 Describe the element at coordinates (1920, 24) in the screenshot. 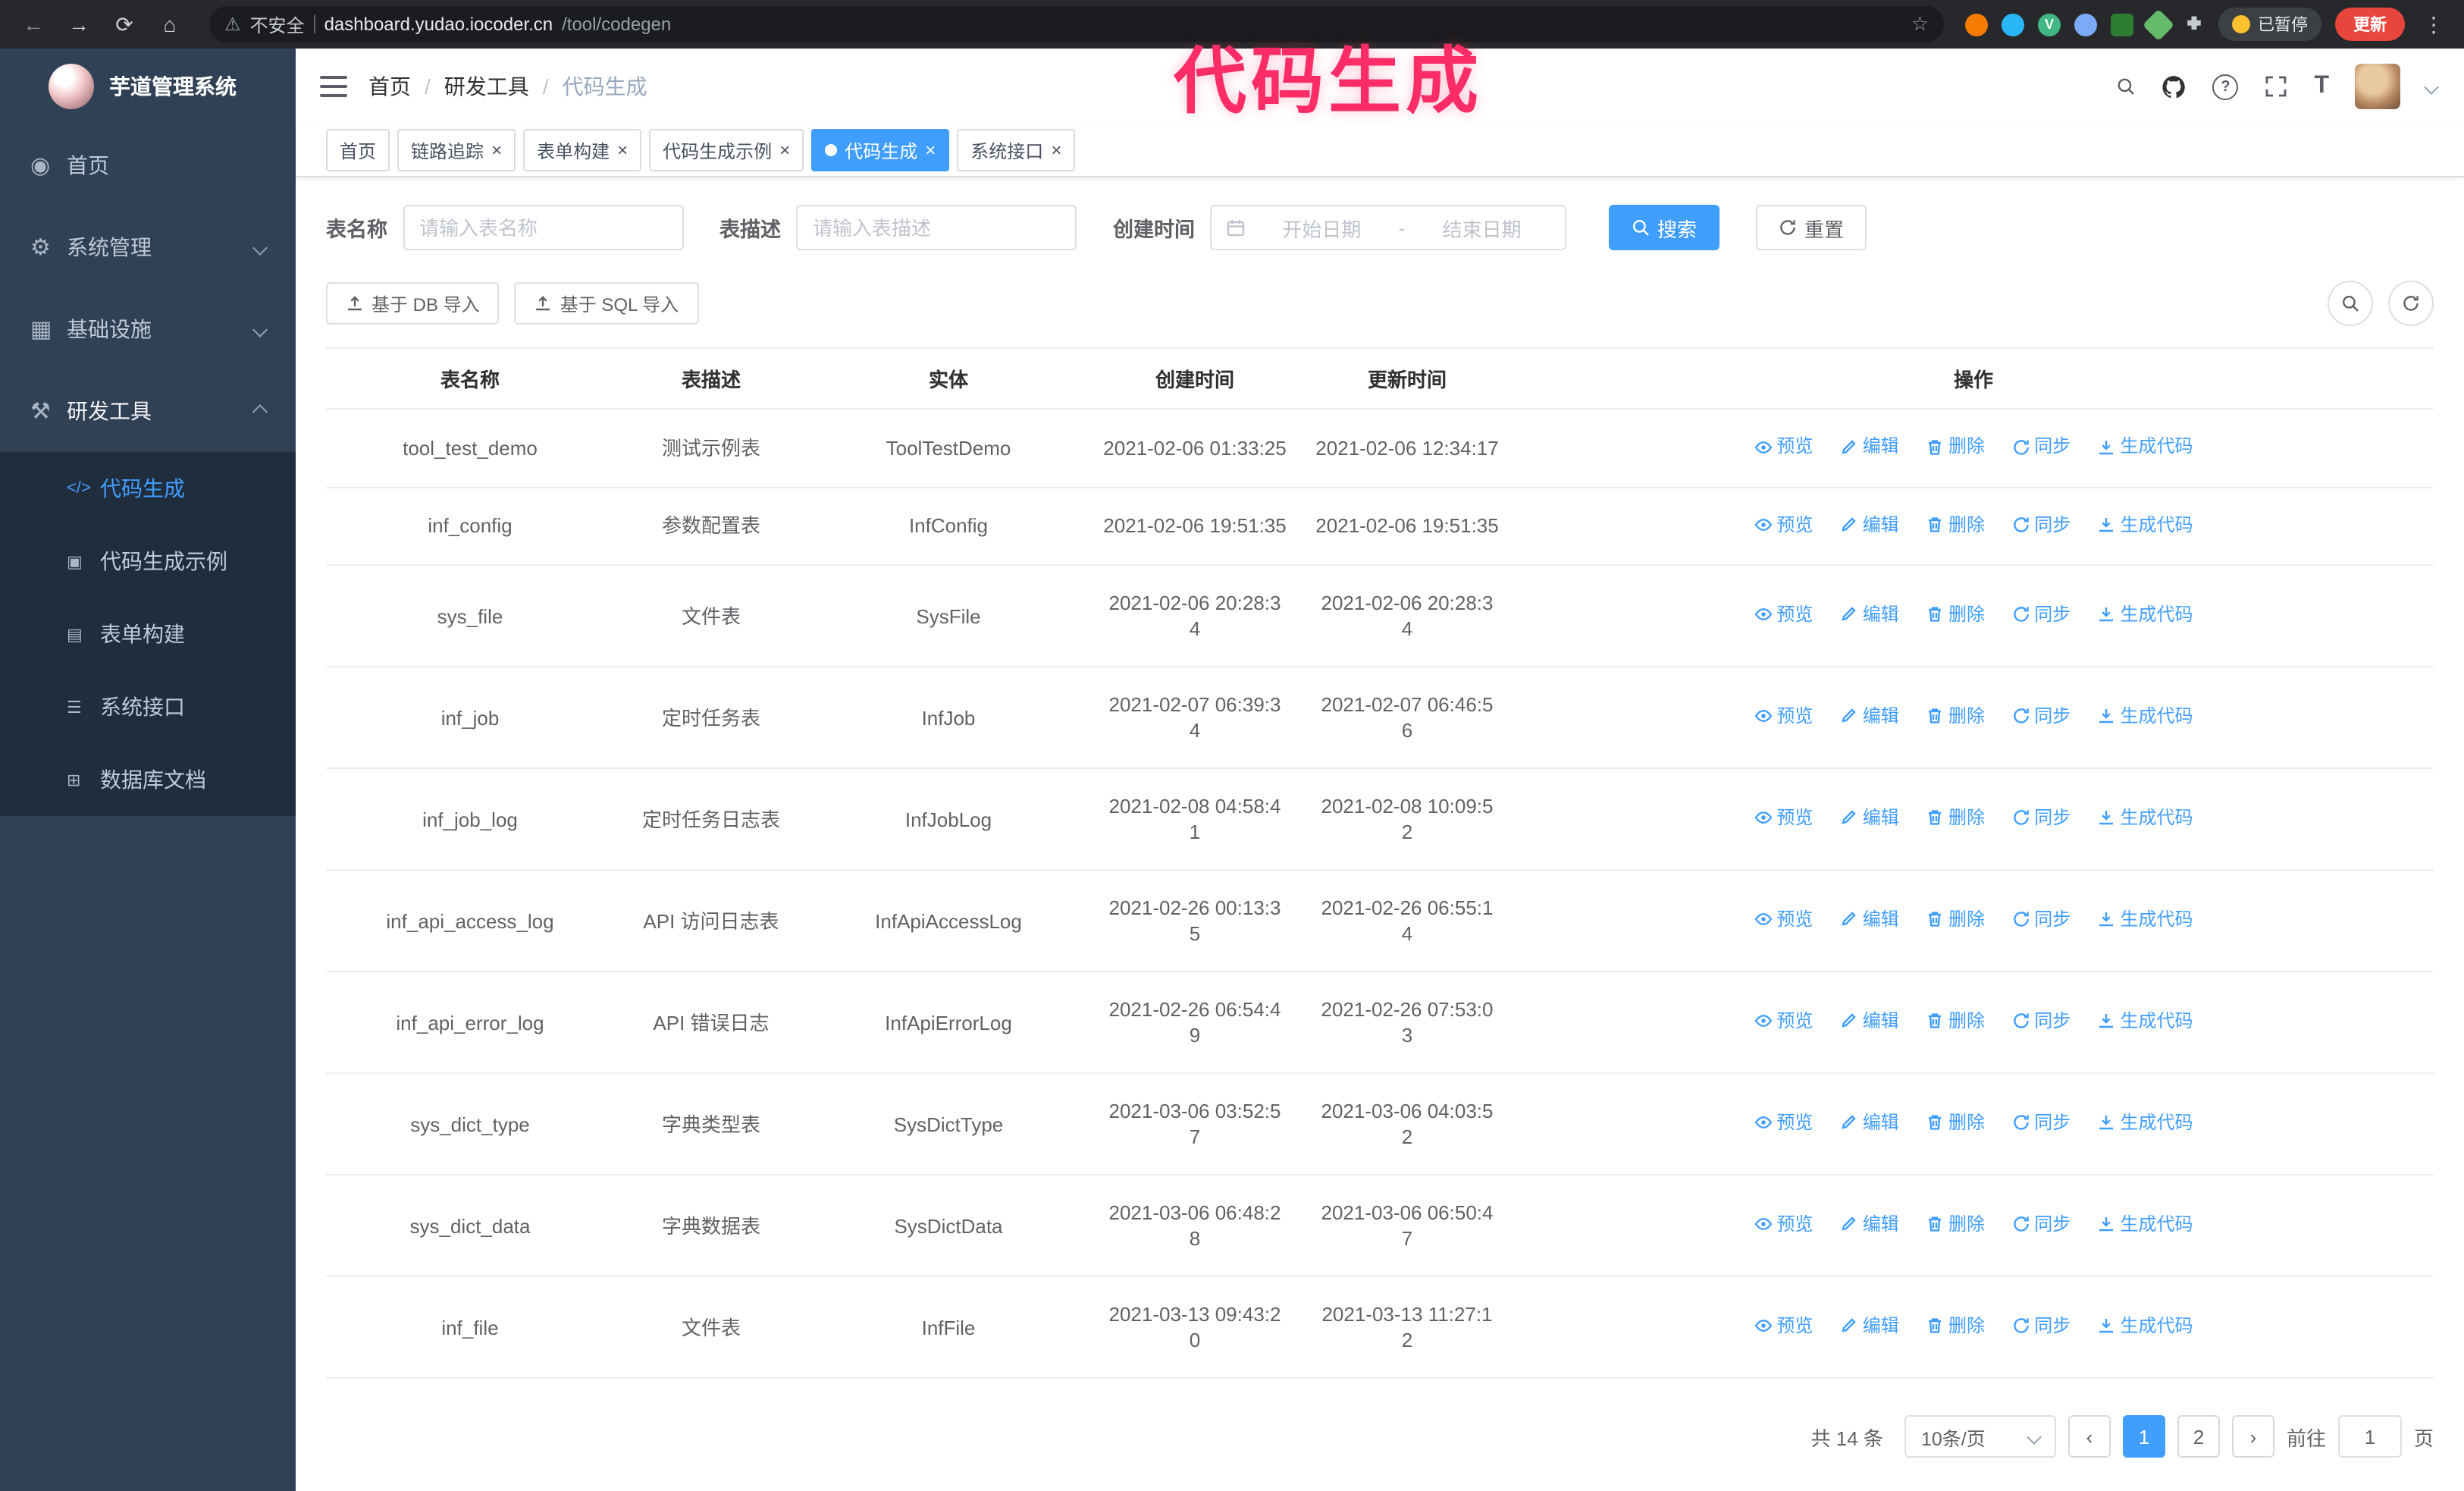

I see `bookmark-star-icon: ☆` at that location.